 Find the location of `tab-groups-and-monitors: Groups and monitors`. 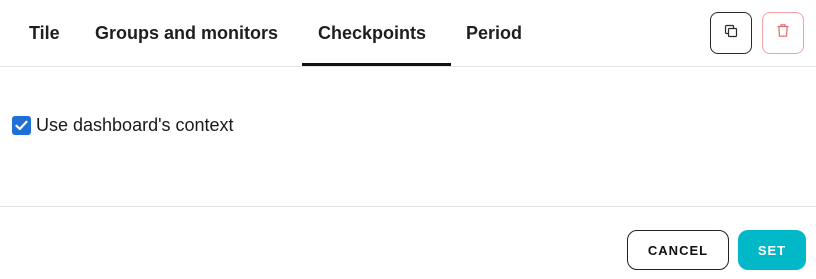

tab-groups-and-monitors: Groups and monitors is located at coordinates (186, 33).